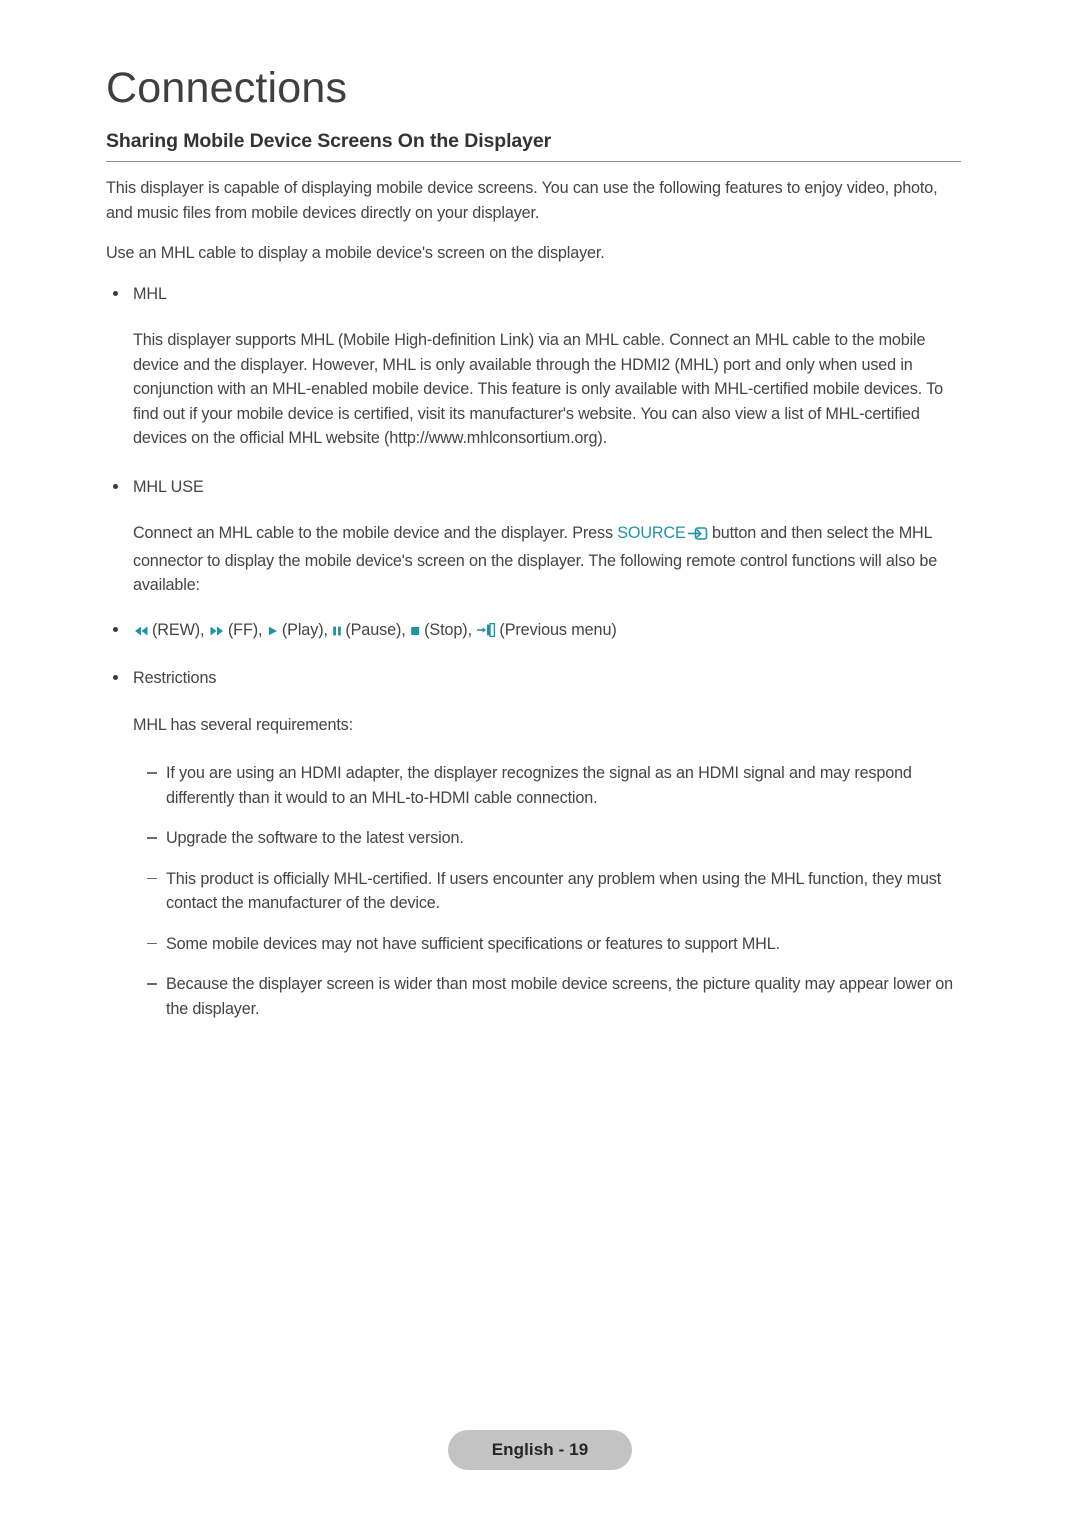 Image resolution: width=1080 pixels, height=1519 pixels. I want to click on play-label: (Play),, so click(304, 629).